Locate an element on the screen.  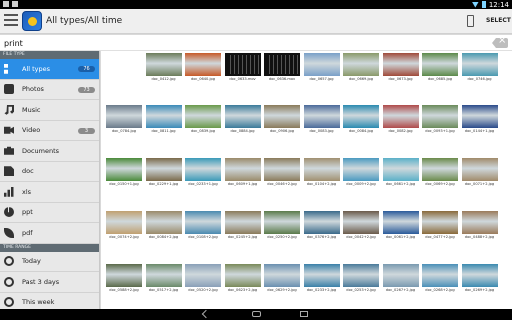
file-tile: doc_0661+2.jpg is located at coordinates (400, 172).